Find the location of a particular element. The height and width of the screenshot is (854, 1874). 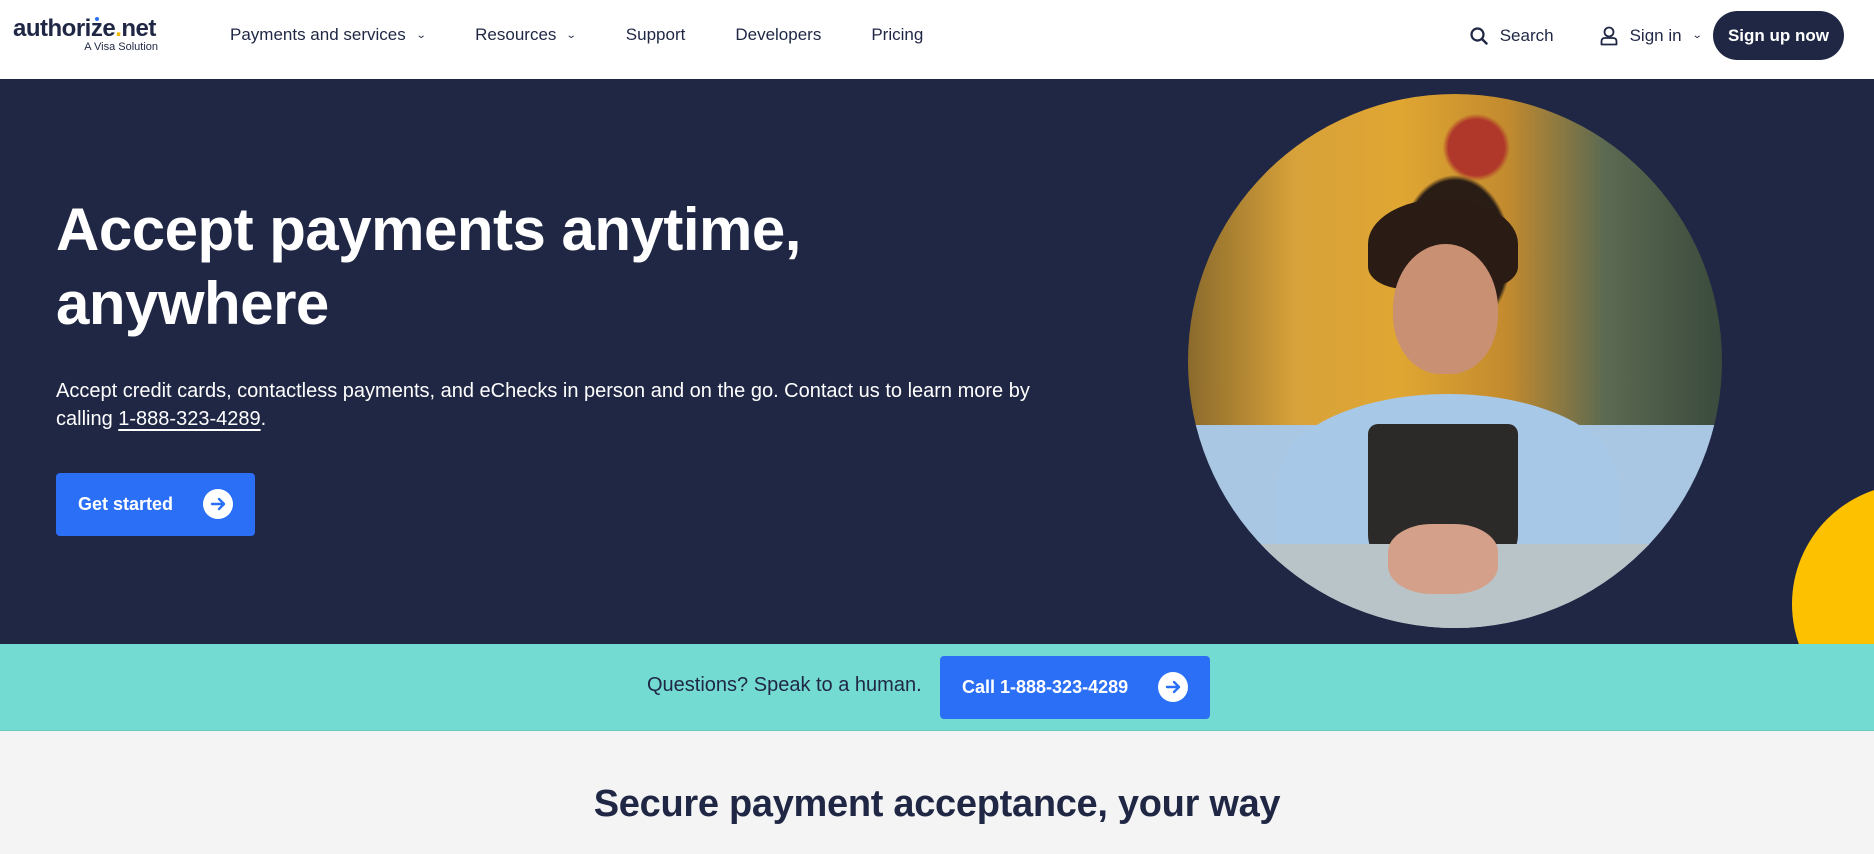

search-label: Search is located at coordinates (1526, 35).